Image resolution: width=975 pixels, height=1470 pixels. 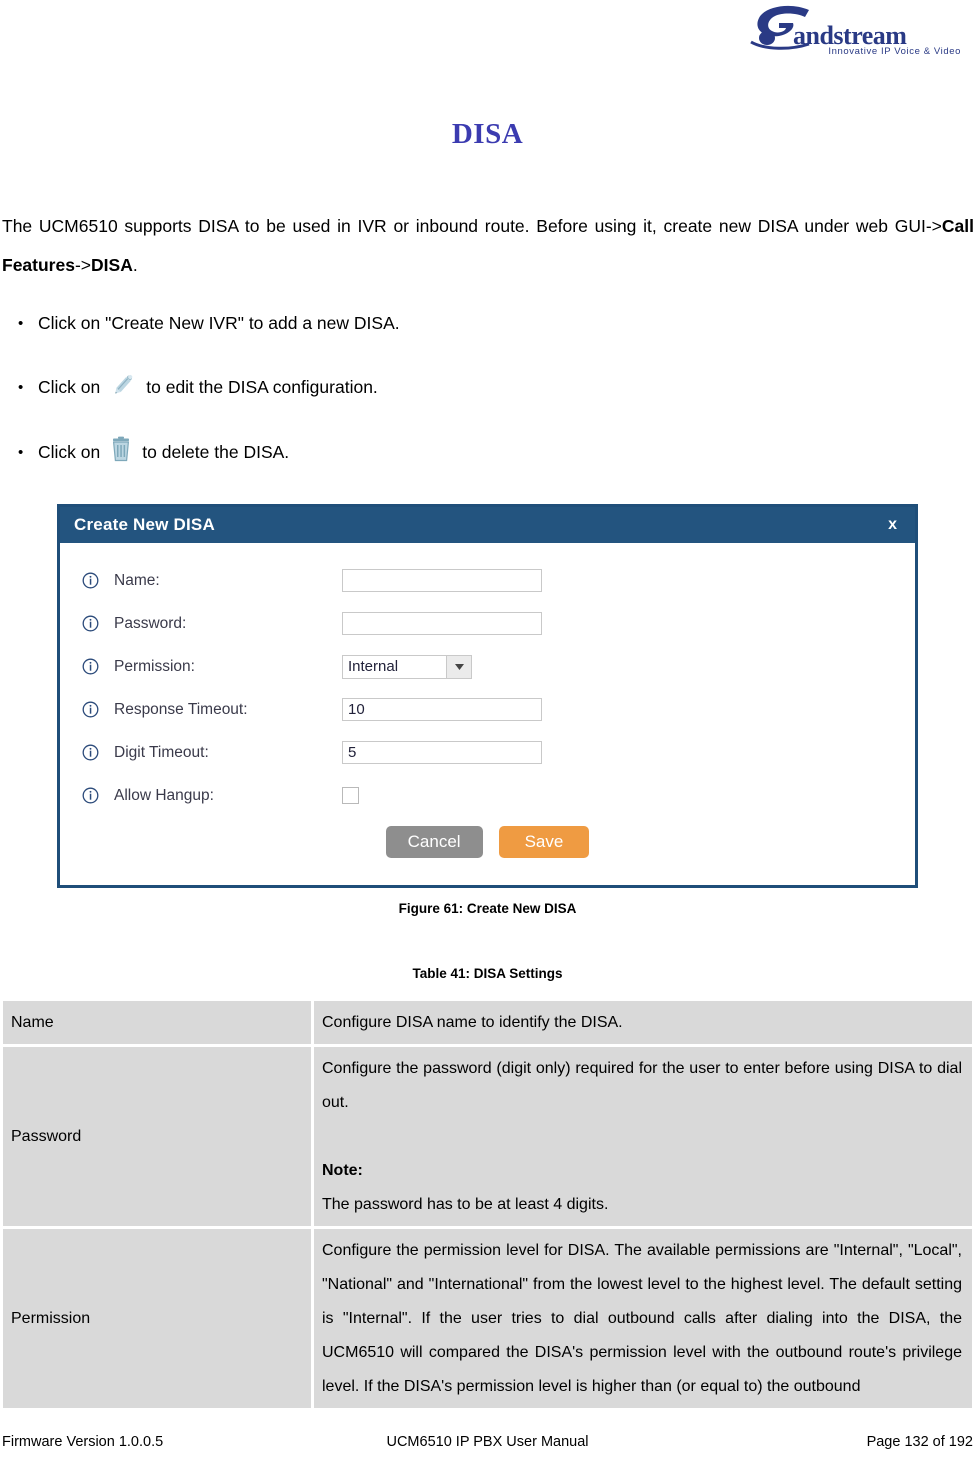 I want to click on allow-hangup-checkbox, so click(x=350, y=795).